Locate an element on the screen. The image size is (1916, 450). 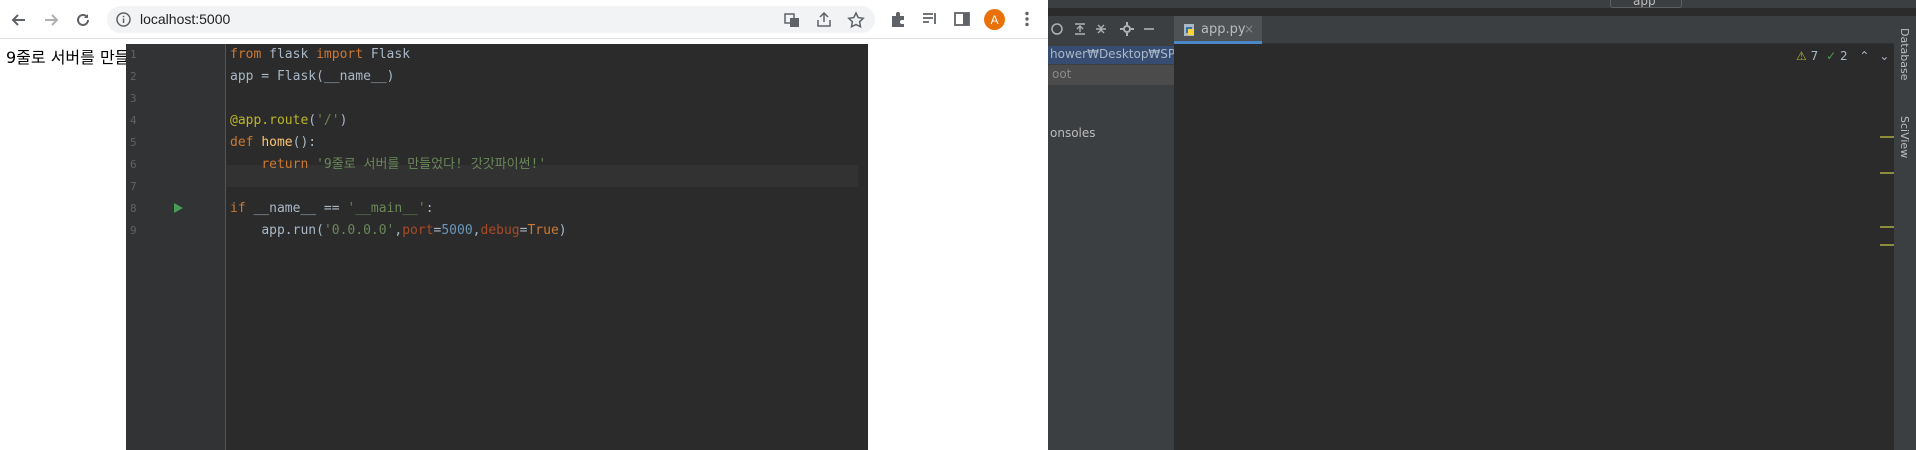
code-line: return '9줄로 서버를 만들었다! 갓갓파이썬!' is located at coordinates (404, 164).